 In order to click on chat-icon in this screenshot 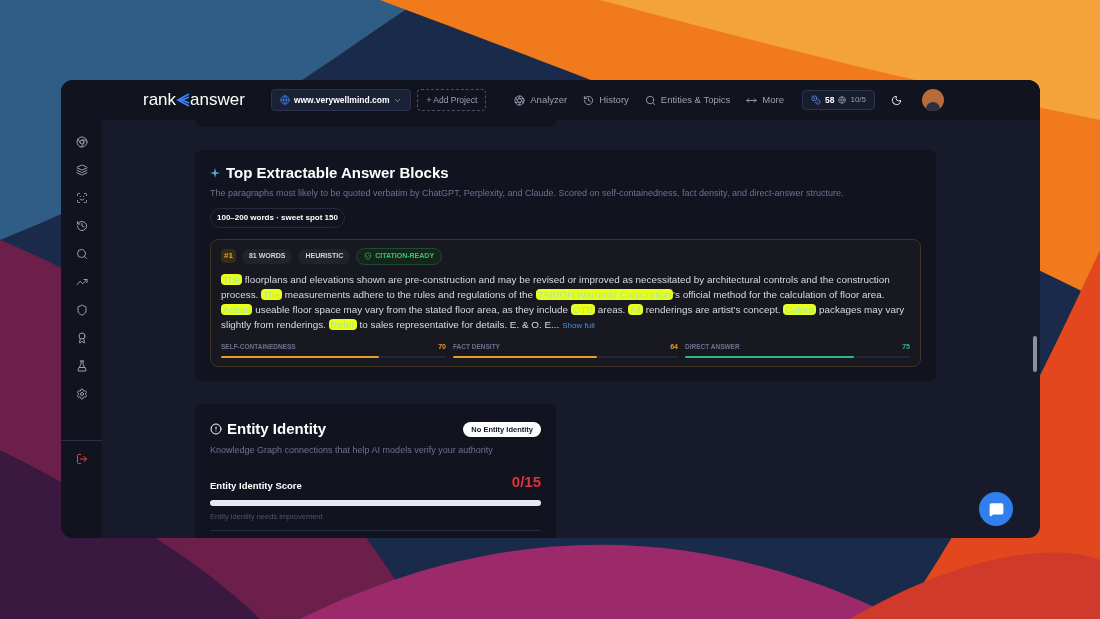, I will do `click(996, 509)`.